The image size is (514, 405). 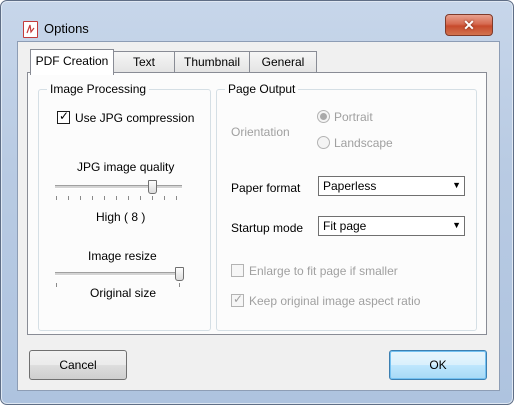 I want to click on enlarge-checkbox, so click(x=237, y=270).